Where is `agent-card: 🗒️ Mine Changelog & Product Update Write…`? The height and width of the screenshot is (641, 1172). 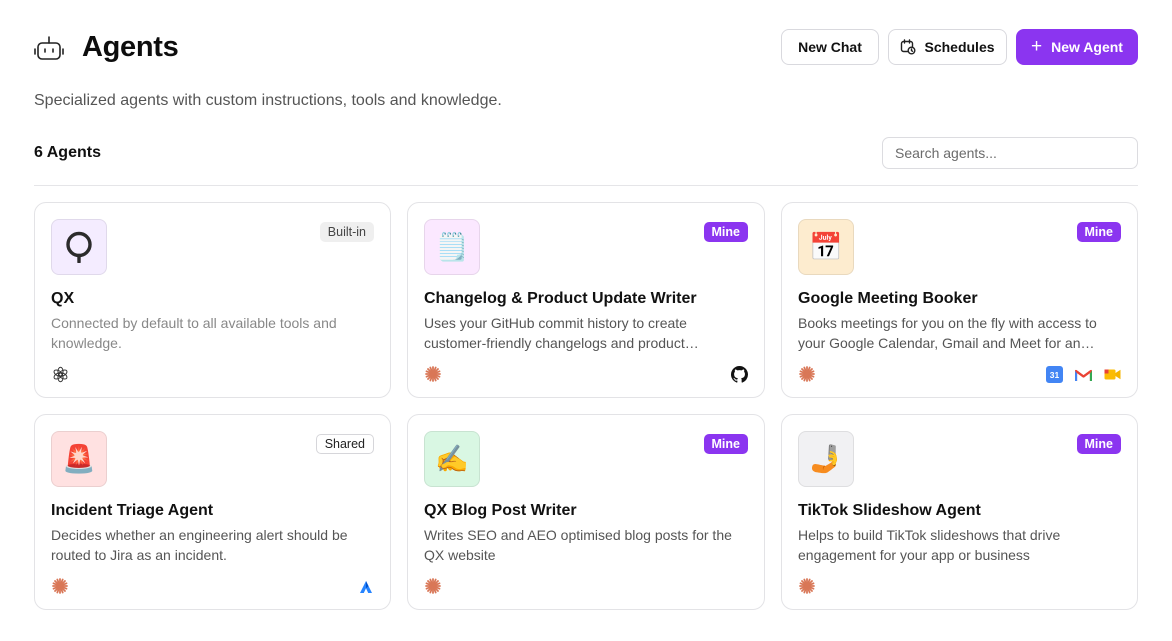
agent-card: 🗒️ Mine Changelog & Product Update Write… is located at coordinates (586, 300).